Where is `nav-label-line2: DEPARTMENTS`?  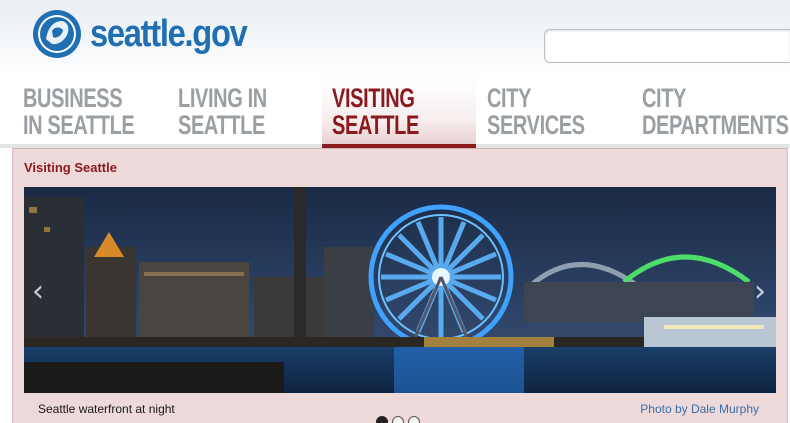
nav-label-line2: DEPARTMENTS is located at coordinates (715, 125).